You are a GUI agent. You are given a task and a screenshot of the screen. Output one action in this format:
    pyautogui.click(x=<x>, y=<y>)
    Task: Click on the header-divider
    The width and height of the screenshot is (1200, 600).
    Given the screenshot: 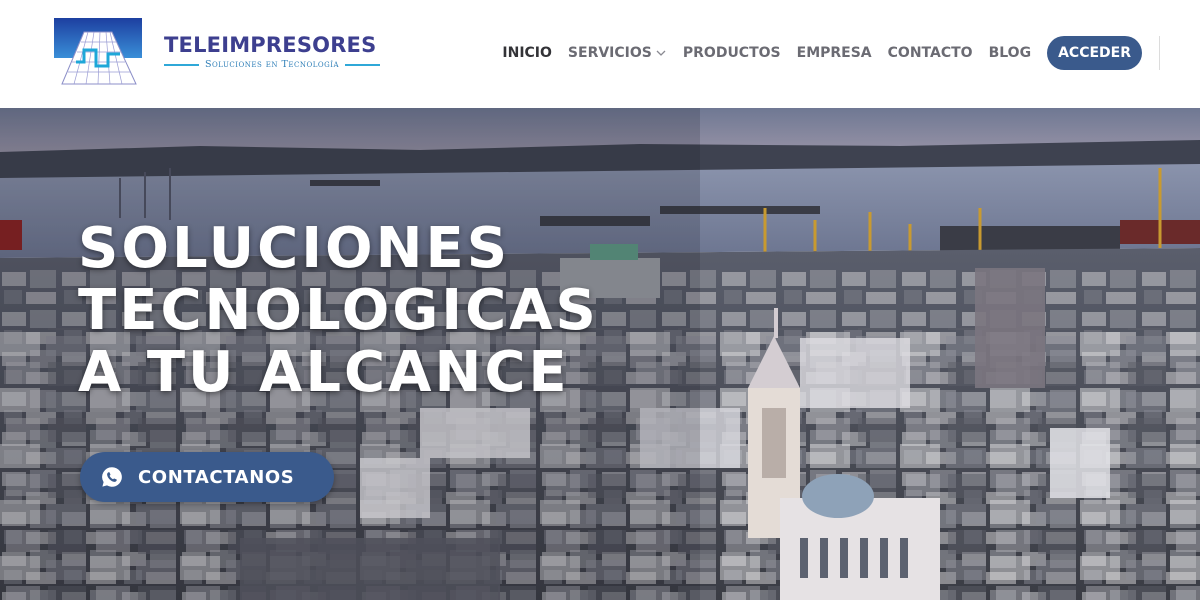 What is the action you would take?
    pyautogui.click(x=1159, y=53)
    